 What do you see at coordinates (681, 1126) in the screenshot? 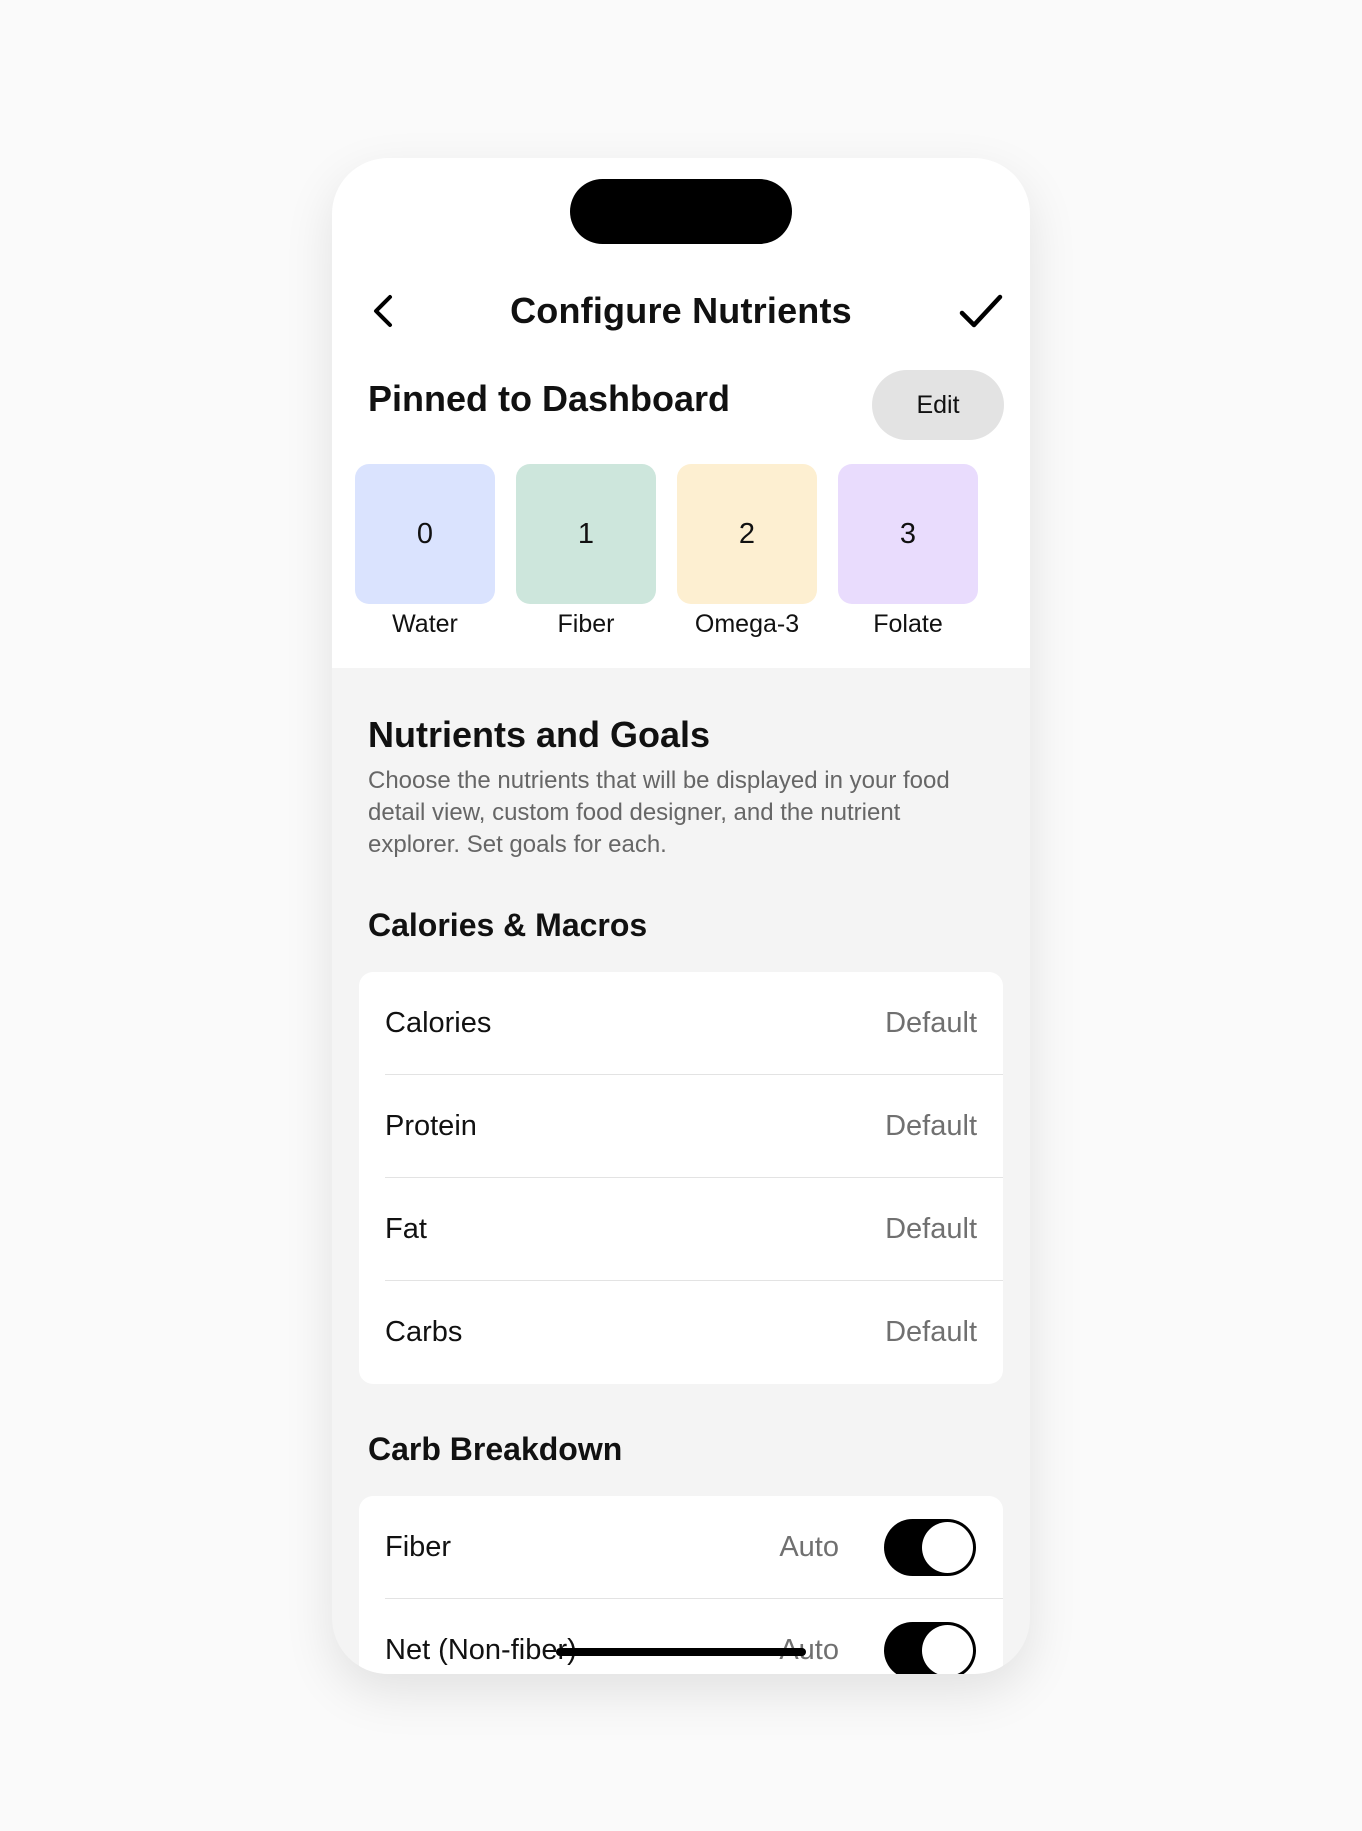
I see `list-item: Protein Default` at bounding box center [681, 1126].